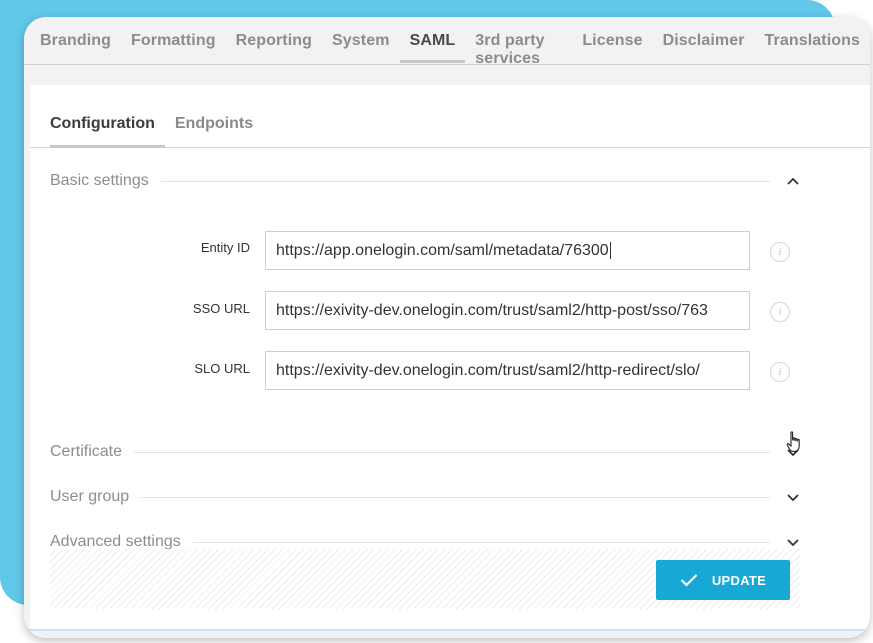 Image resolution: width=873 pixels, height=643 pixels. Describe the element at coordinates (221, 308) in the screenshot. I see `sso-url-label: SSO URL` at that location.